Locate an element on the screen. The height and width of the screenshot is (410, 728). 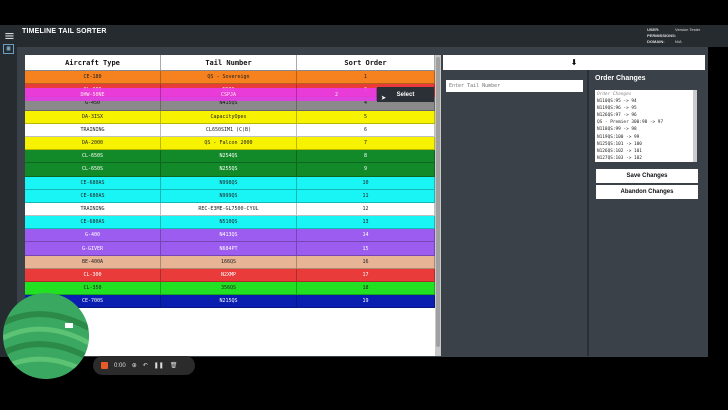
order-change-line: QS - Premier 300:98 -> 97 is located at coordinates (630, 123).